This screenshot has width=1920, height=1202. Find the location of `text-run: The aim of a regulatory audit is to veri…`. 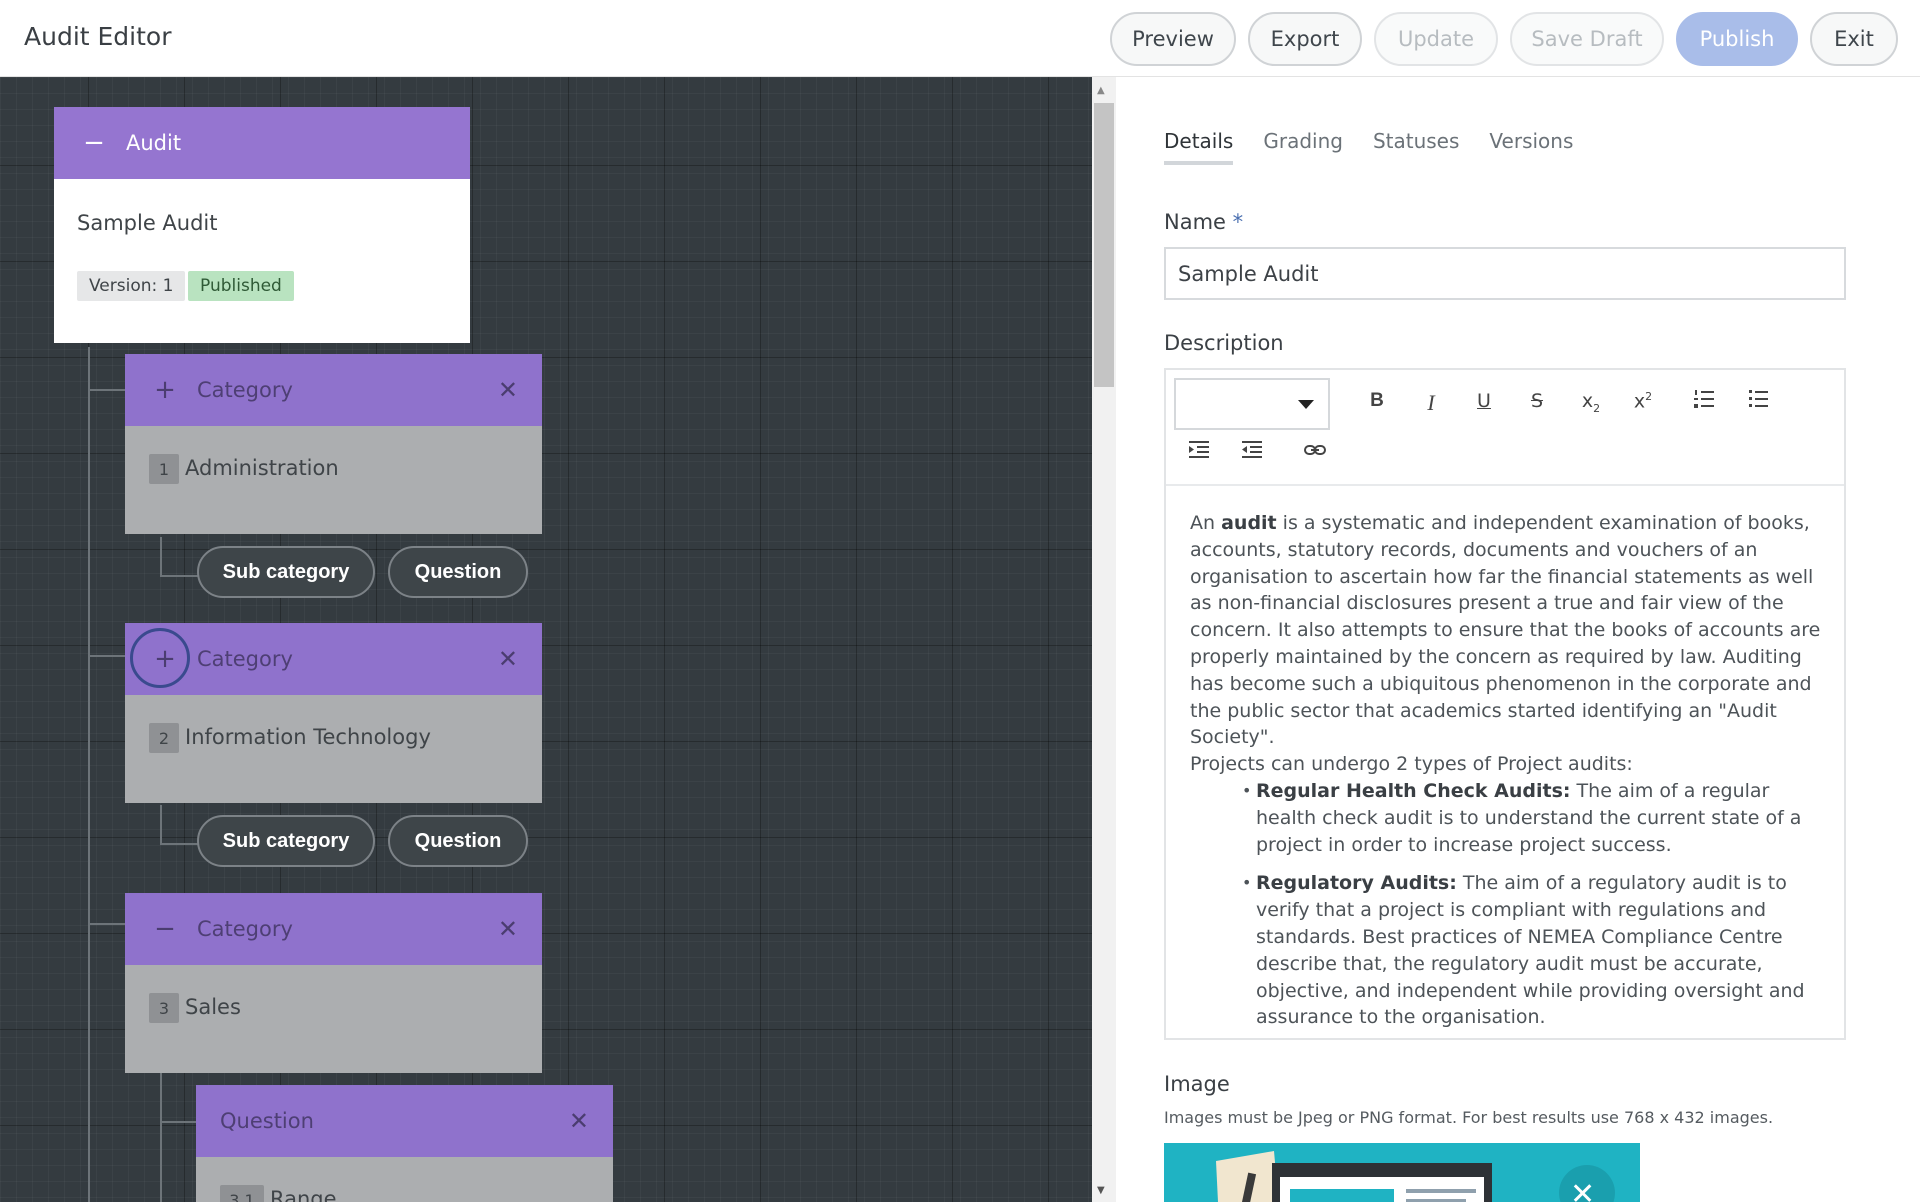

text-run: The aim of a regulatory audit is to veri… is located at coordinates (1530, 950).